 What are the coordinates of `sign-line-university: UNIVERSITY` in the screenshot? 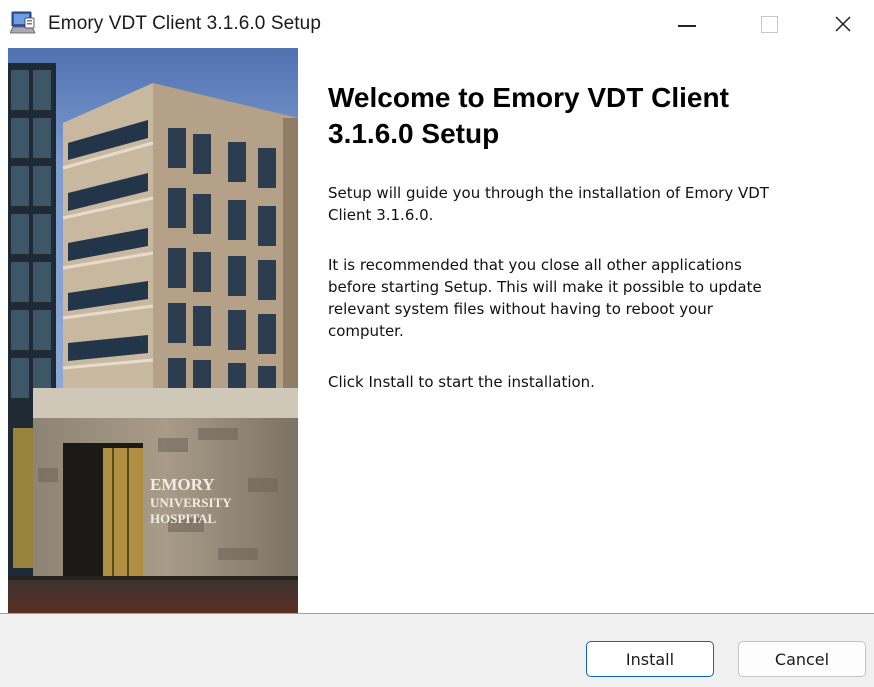 It's located at (191, 502).